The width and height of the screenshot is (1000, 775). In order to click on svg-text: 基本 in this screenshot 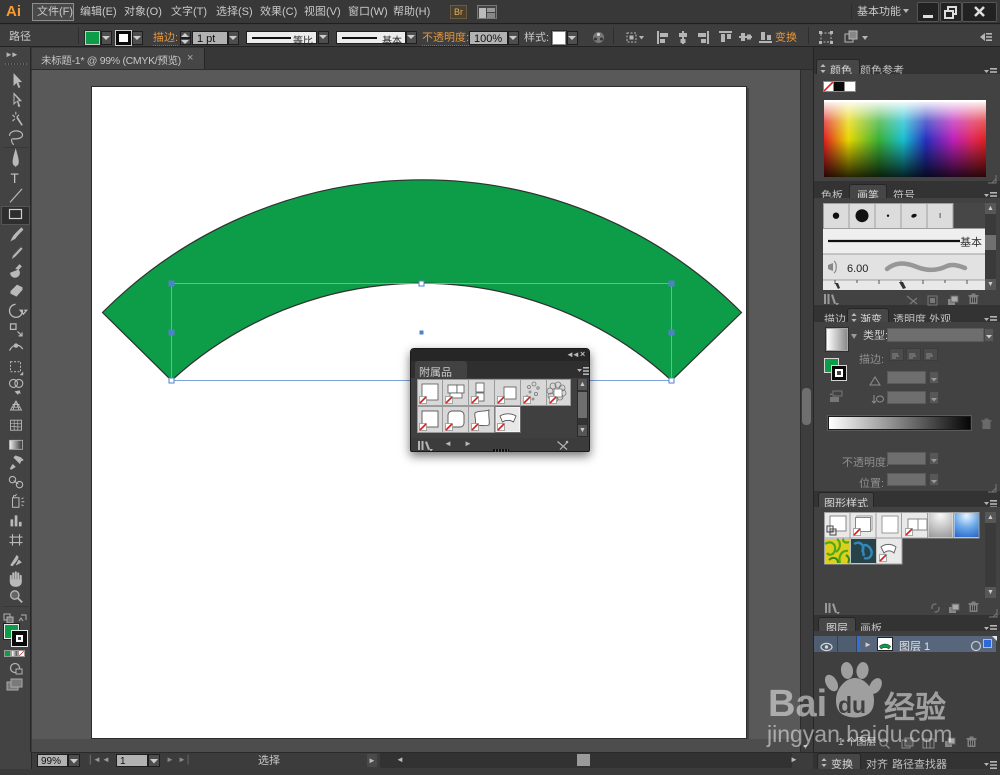, I will do `click(971, 242)`.